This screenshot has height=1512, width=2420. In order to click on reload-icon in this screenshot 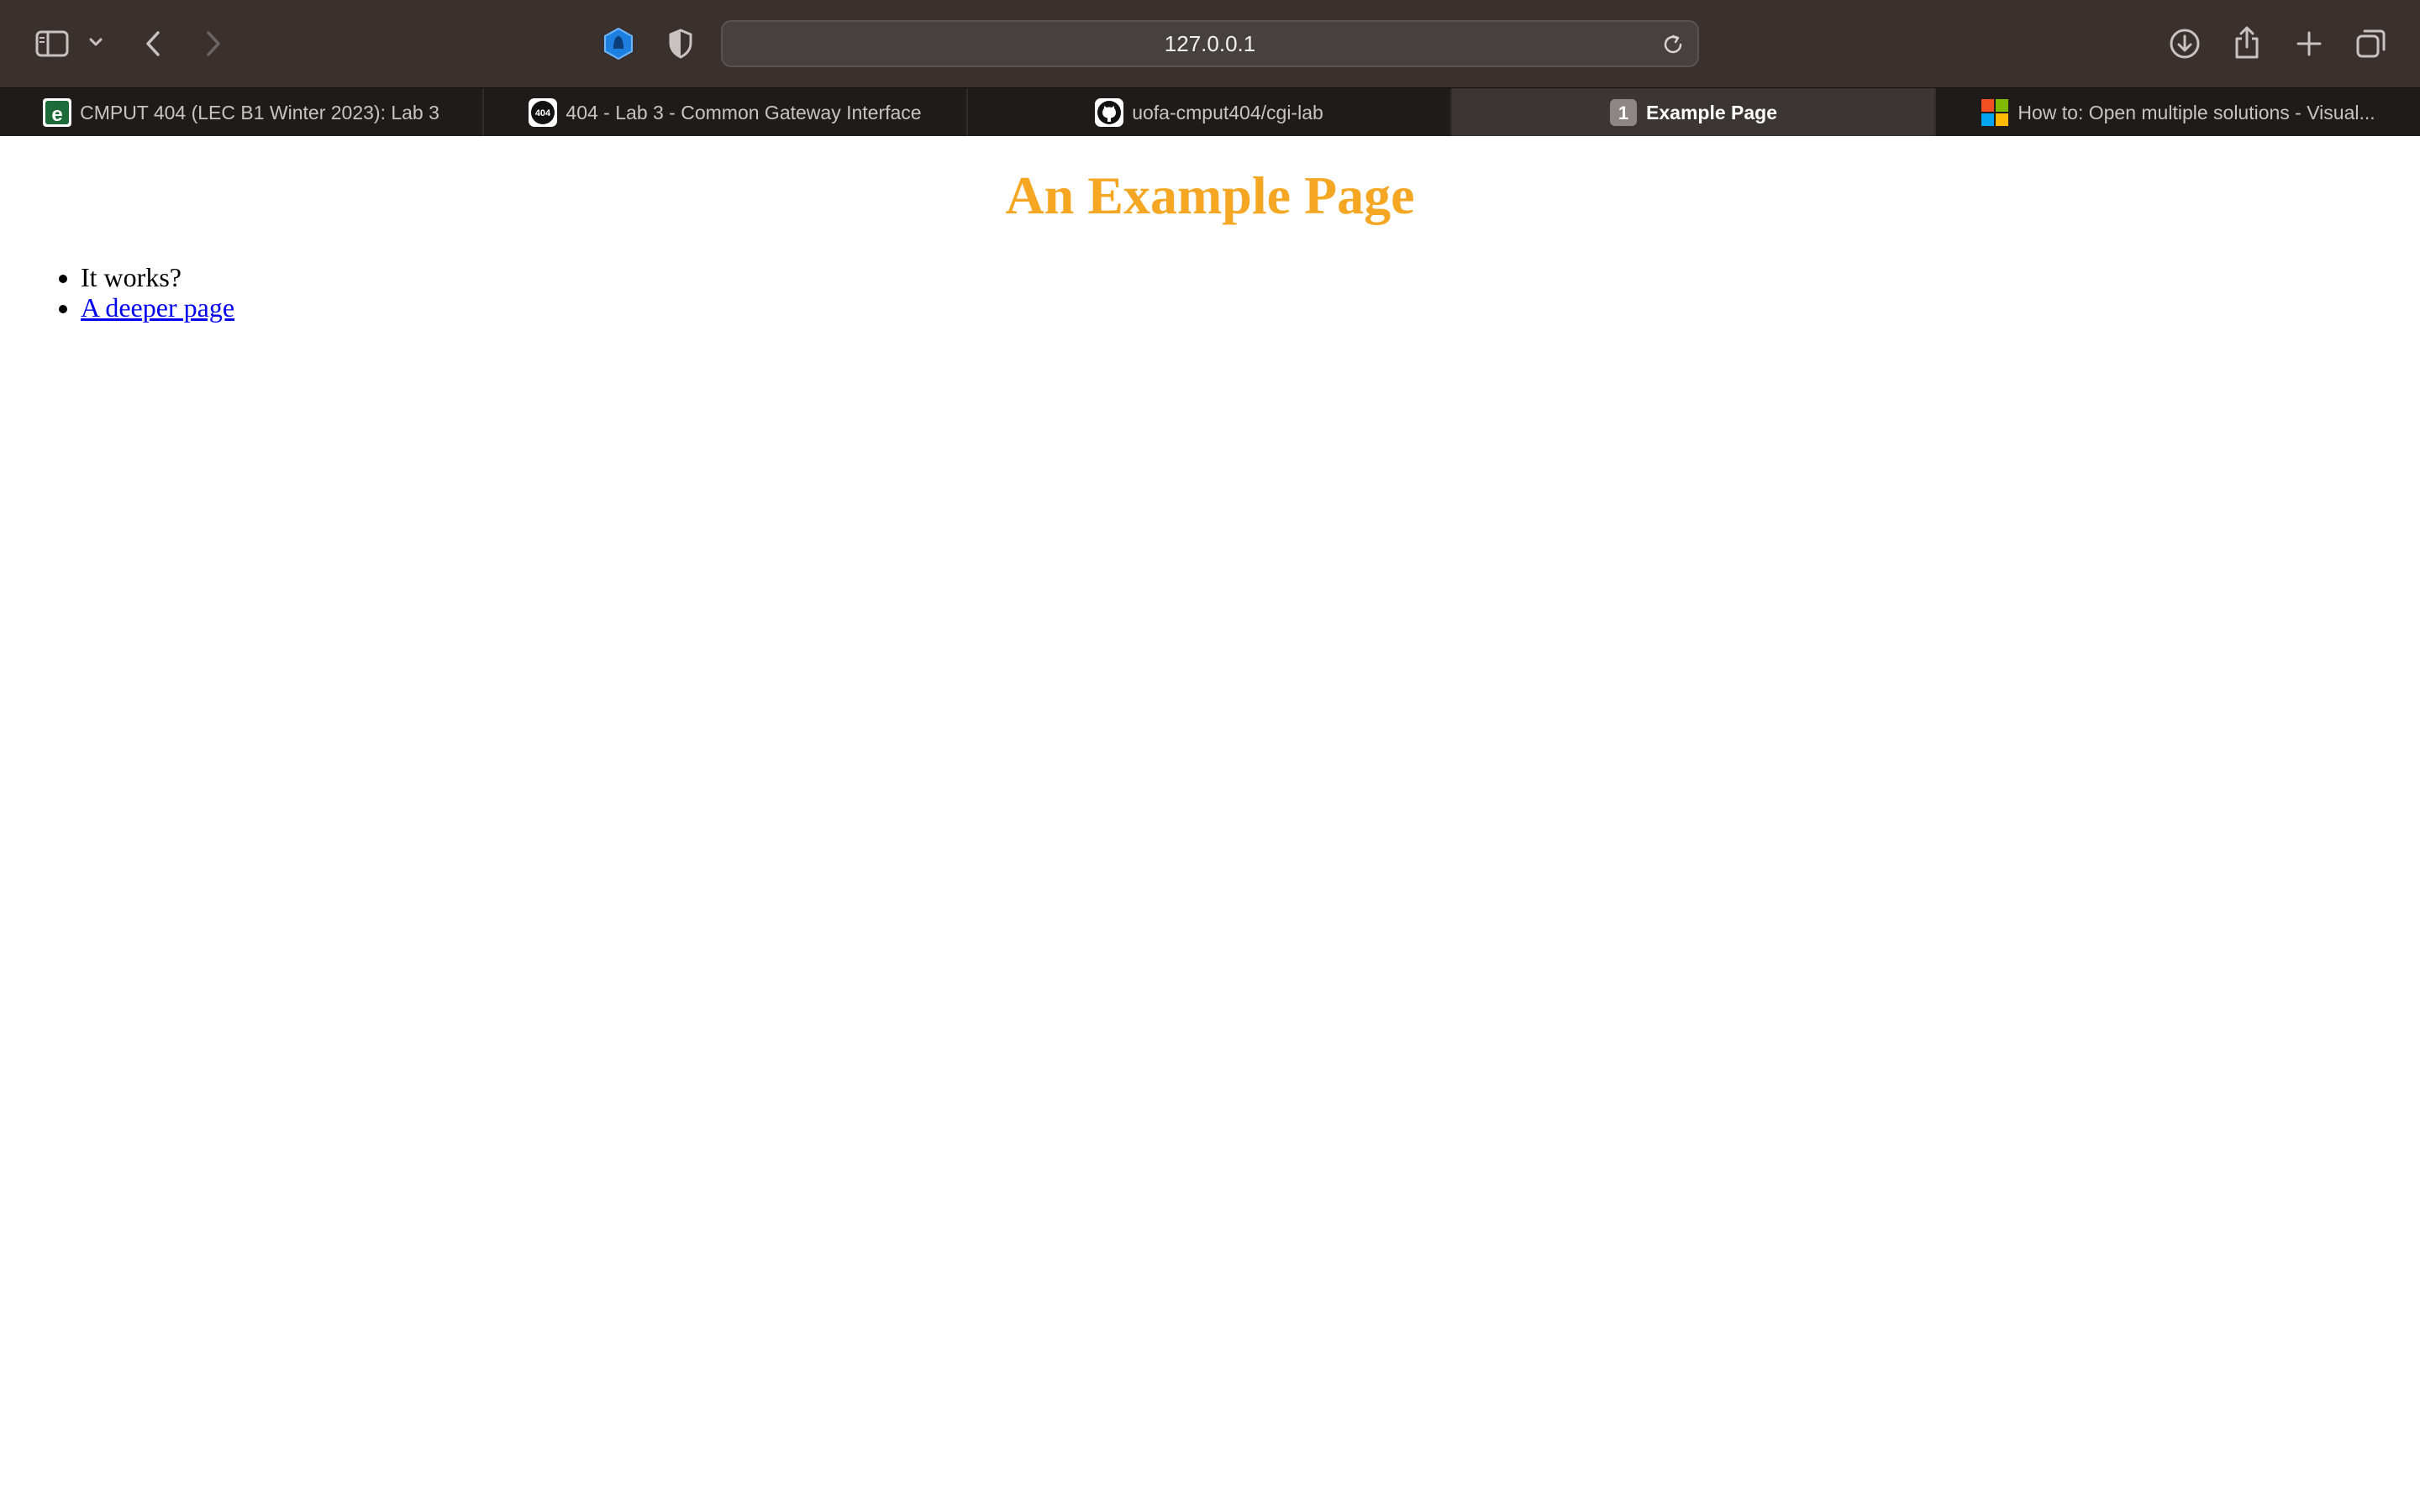, I will do `click(1673, 44)`.